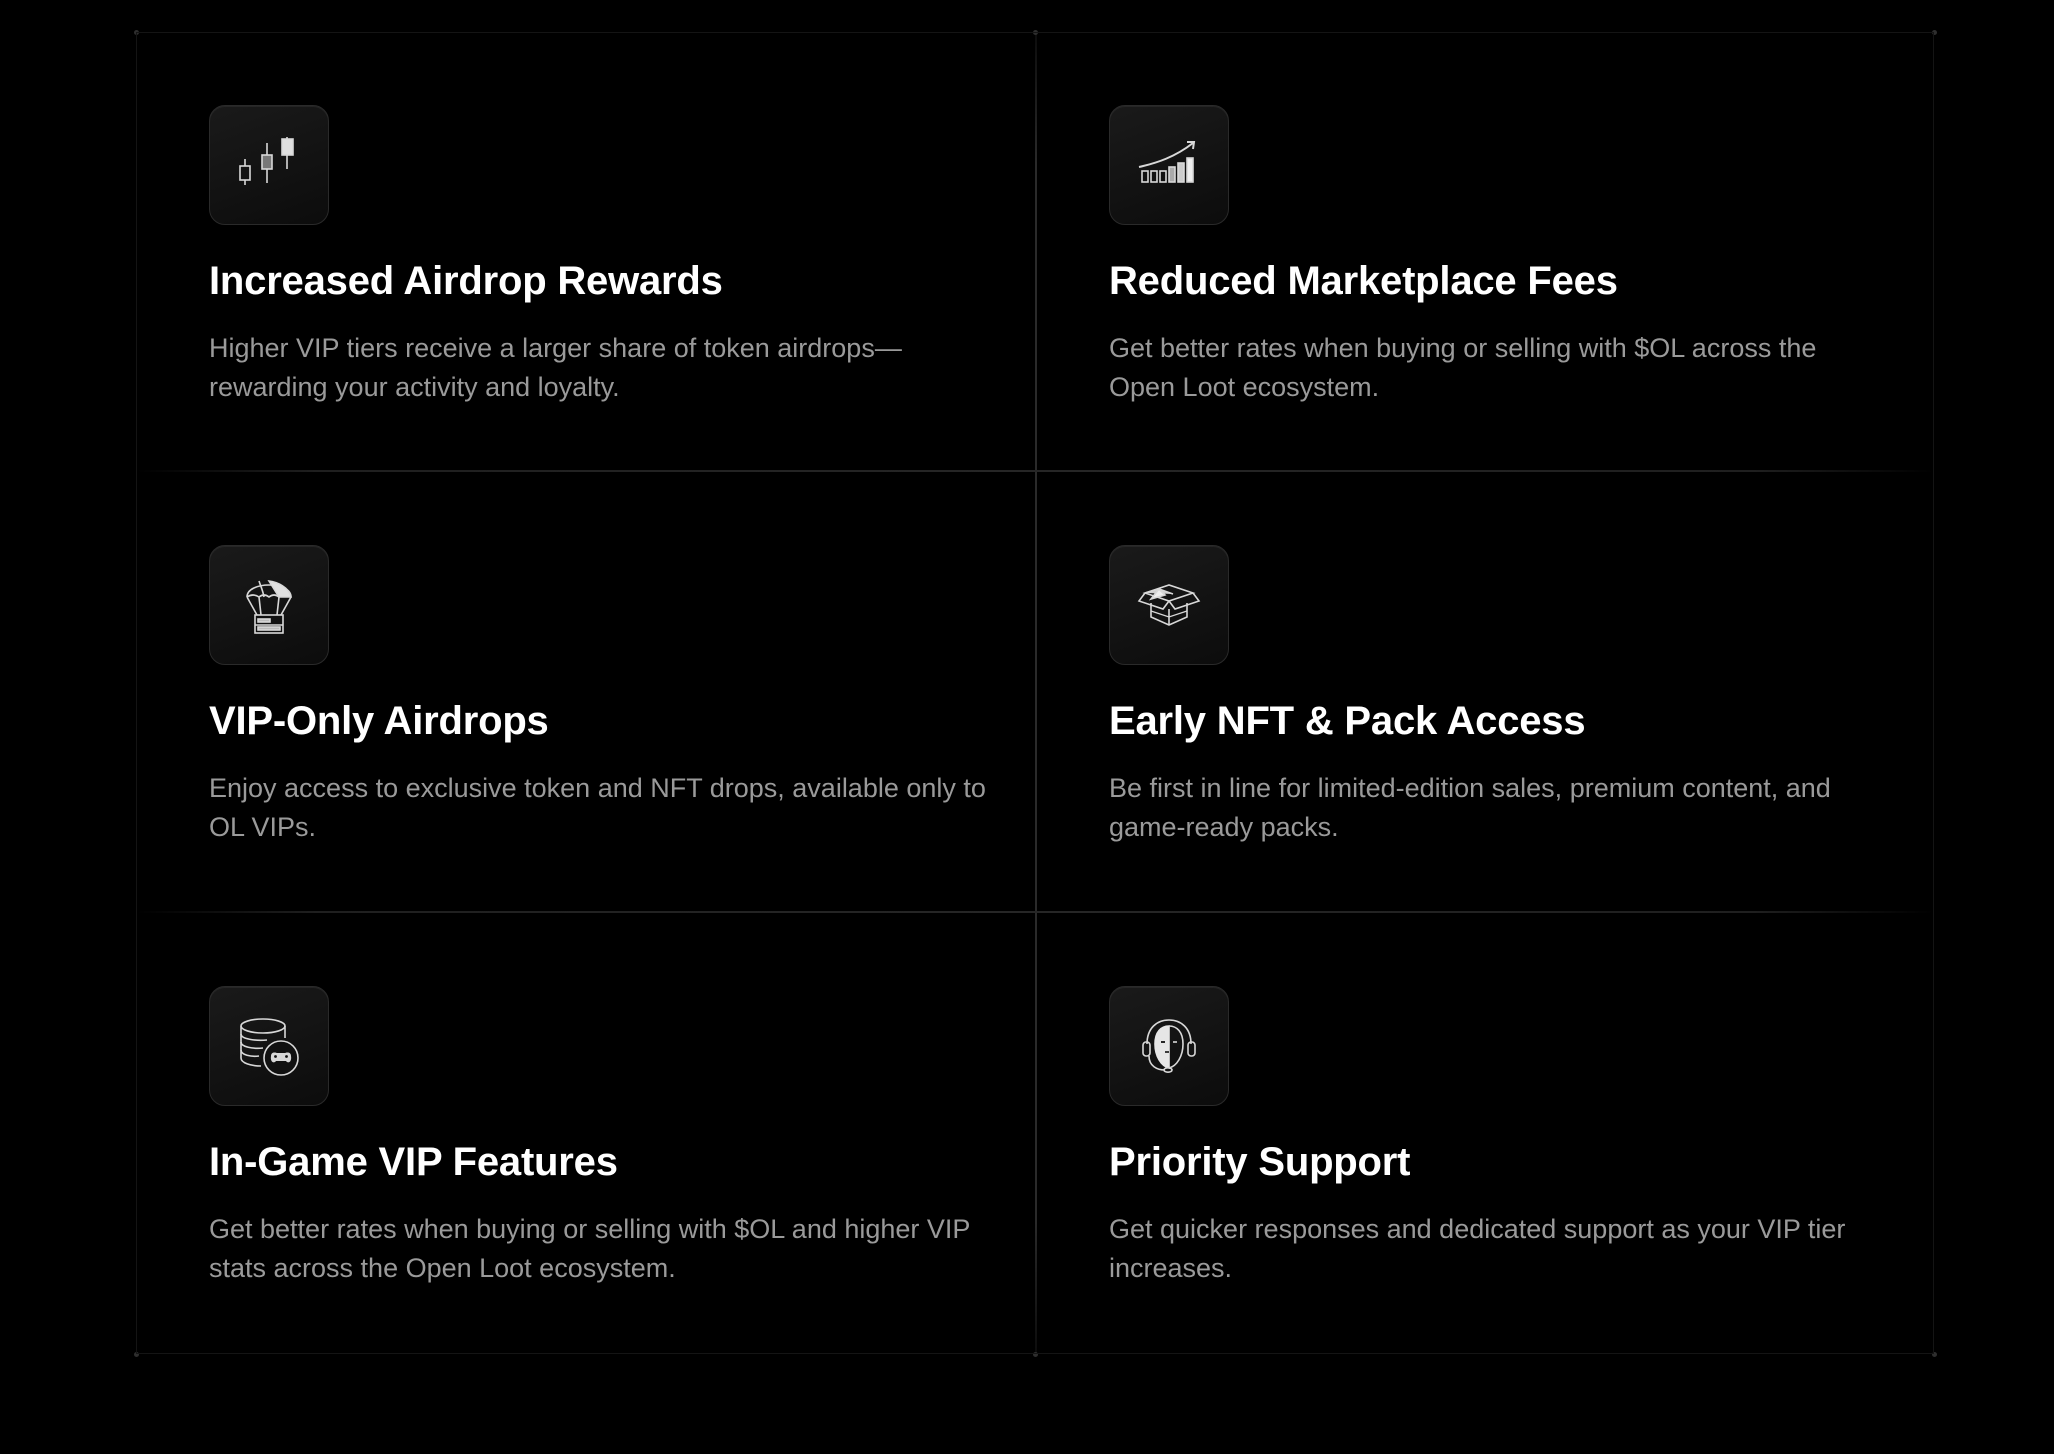 This screenshot has height=1454, width=2054. Describe the element at coordinates (269, 1046) in the screenshot. I see `coins-gamepad-icon` at that location.